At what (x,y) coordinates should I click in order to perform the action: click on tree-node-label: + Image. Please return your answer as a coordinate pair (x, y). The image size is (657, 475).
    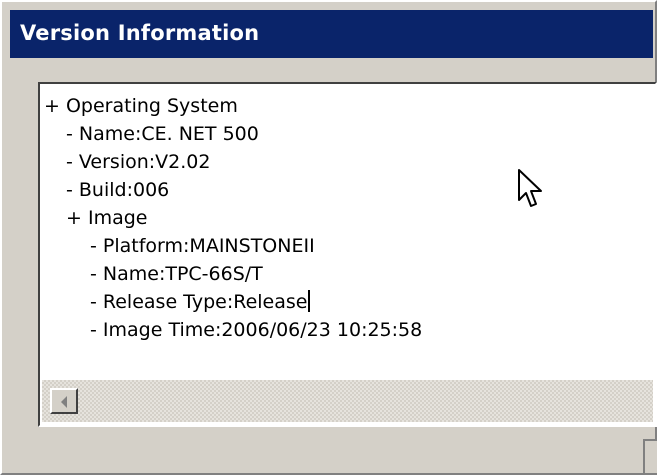
    Looking at the image, I should click on (107, 218).